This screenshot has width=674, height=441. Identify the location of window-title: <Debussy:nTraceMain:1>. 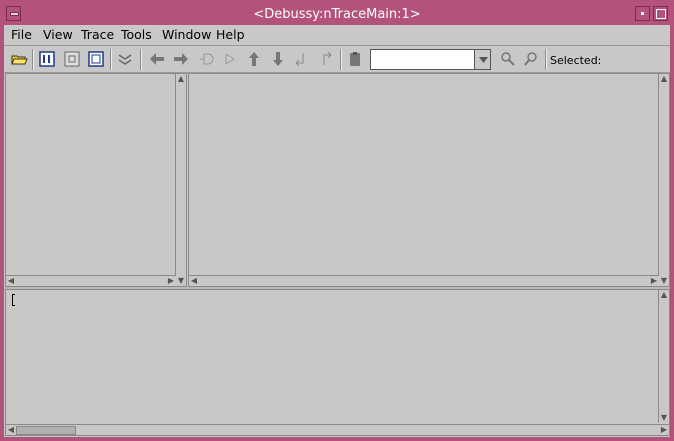
(337, 14).